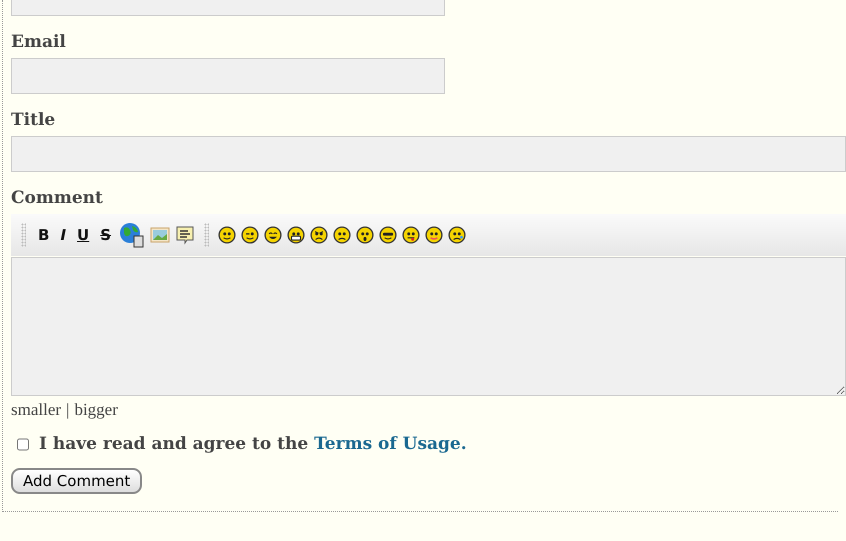  What do you see at coordinates (105, 235) in the screenshot?
I see `strike-button: S` at bounding box center [105, 235].